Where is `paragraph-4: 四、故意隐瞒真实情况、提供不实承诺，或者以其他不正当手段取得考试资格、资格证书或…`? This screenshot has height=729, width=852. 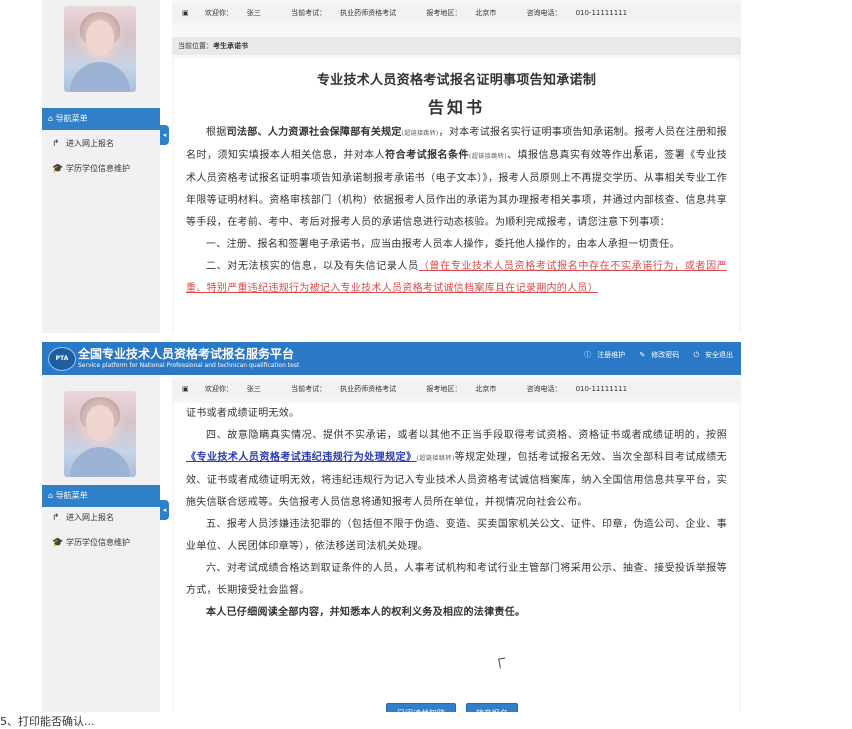 paragraph-4: 四、故意隐瞒真实情况、提供不实承诺，或者以其他不正当手段取得考试资格、资格证书或… is located at coordinates (456, 469).